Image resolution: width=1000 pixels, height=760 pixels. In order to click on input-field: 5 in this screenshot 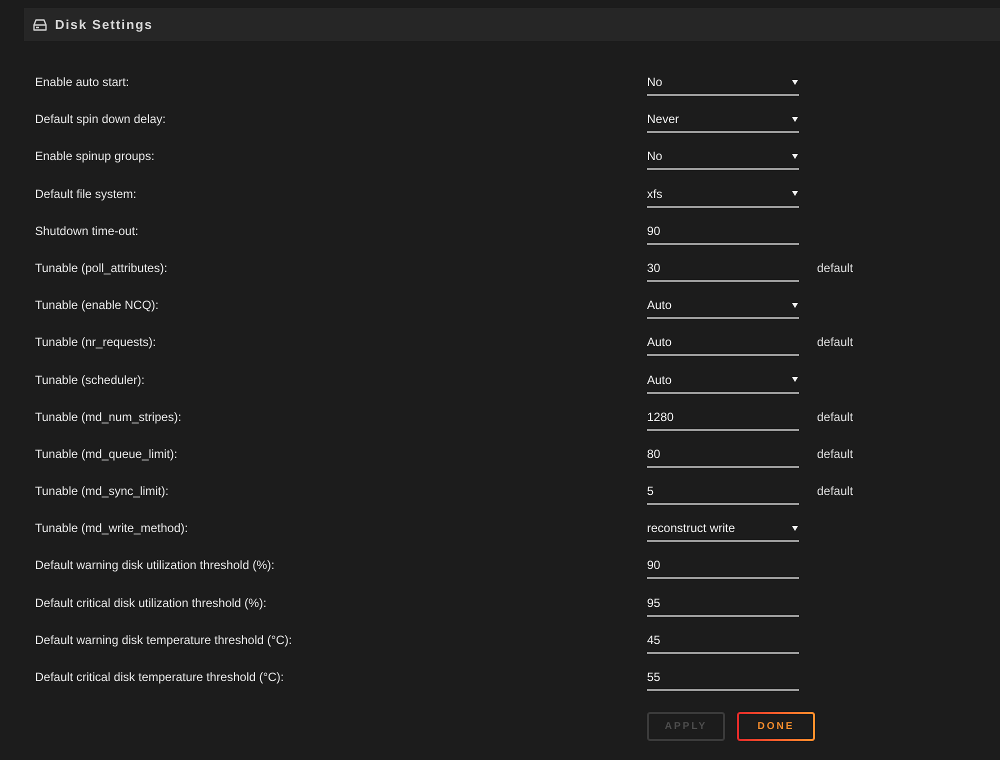, I will do `click(723, 493)`.